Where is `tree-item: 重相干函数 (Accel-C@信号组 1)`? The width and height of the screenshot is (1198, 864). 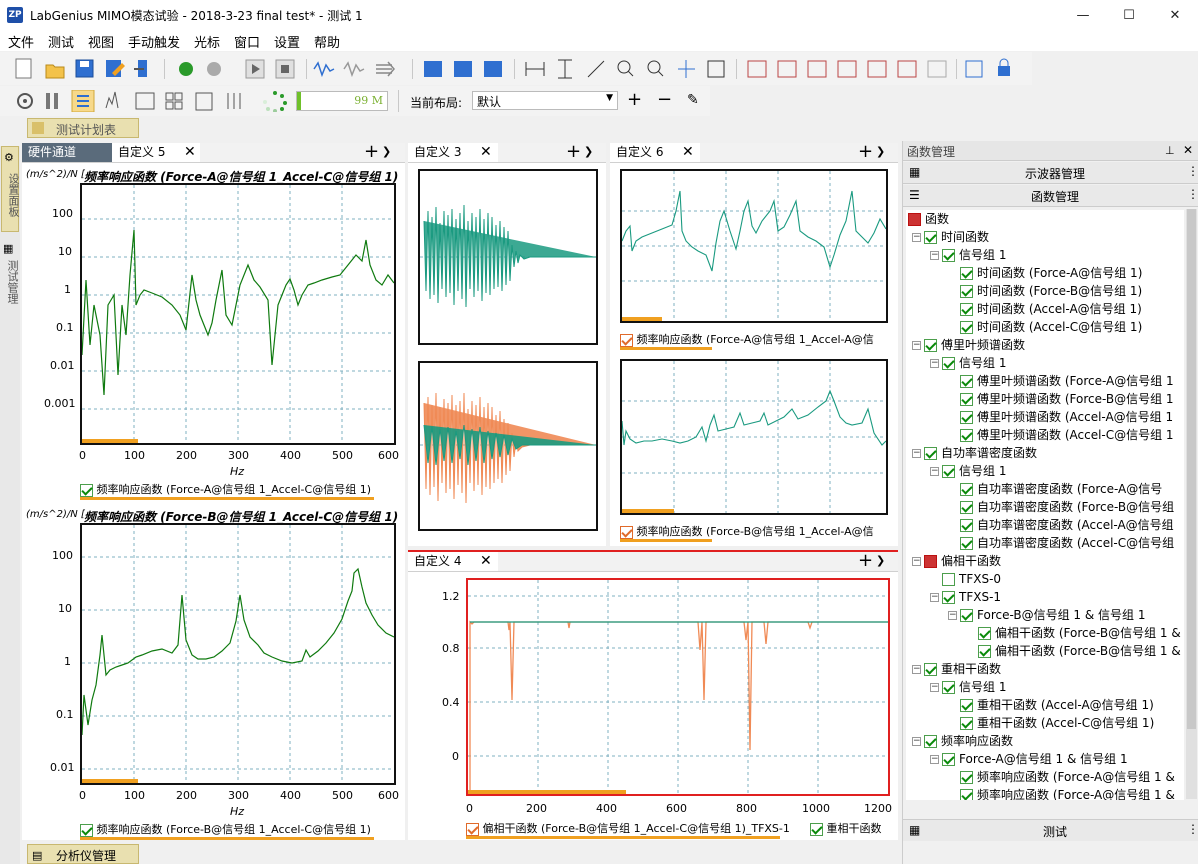
tree-item: 重相干函数 (Accel-C@信号组 1) is located at coordinates (1057, 723).